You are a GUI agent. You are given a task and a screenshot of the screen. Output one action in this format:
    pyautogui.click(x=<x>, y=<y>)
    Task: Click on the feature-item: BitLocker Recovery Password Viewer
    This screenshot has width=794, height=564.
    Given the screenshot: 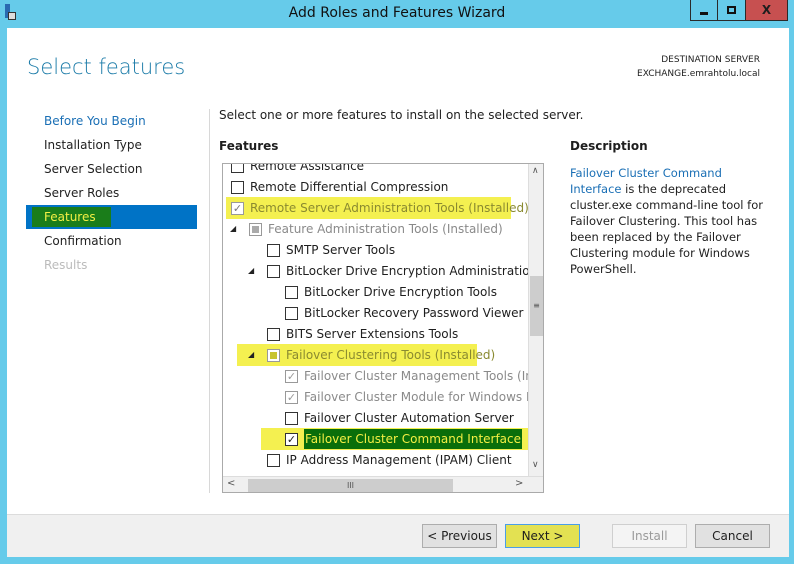 What is the action you would take?
    pyautogui.click(x=375, y=313)
    